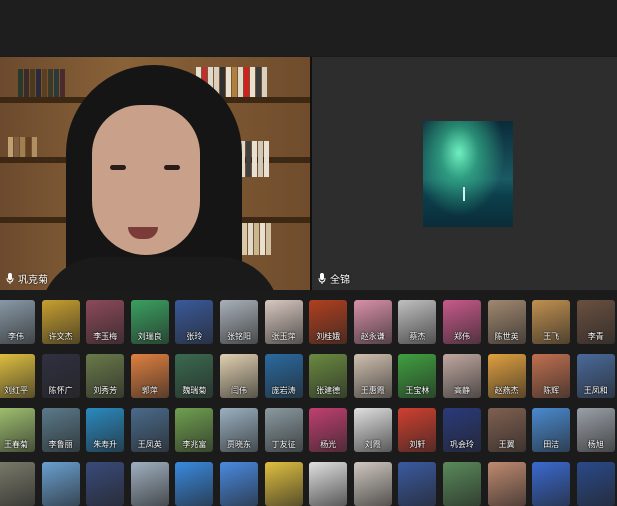 The width and height of the screenshot is (617, 506). Describe the element at coordinates (462, 336) in the screenshot. I see `participant-name: 郑伟` at that location.